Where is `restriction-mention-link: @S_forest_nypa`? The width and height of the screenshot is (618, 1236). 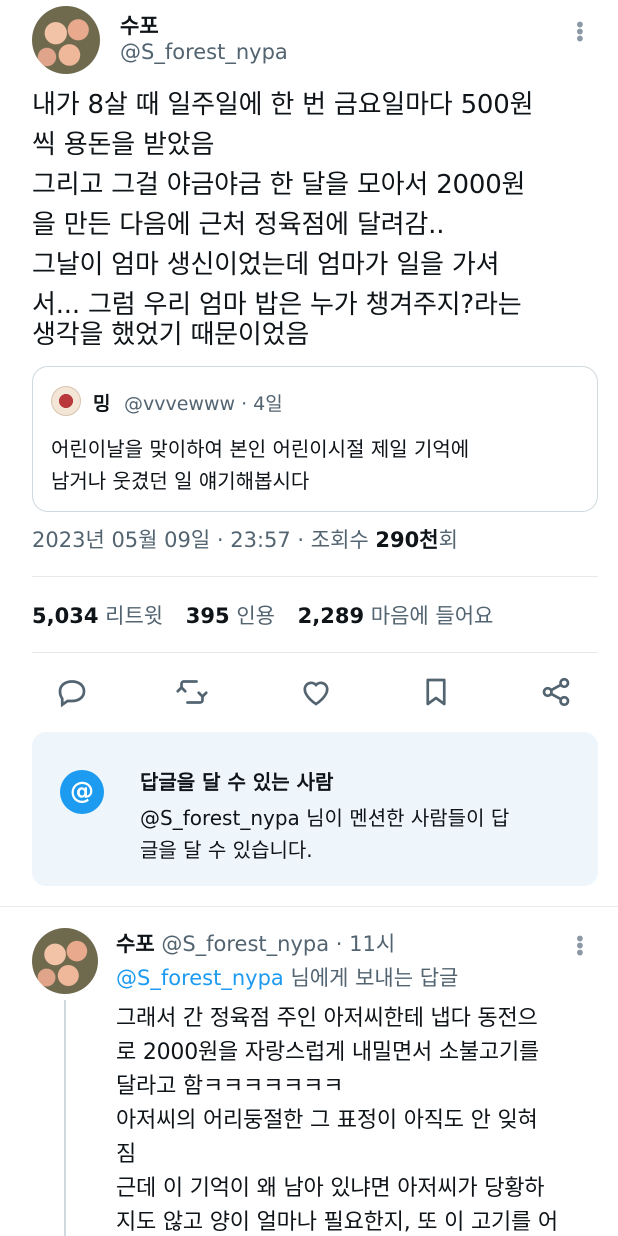 restriction-mention-link: @S_forest_nypa is located at coordinates (220, 818).